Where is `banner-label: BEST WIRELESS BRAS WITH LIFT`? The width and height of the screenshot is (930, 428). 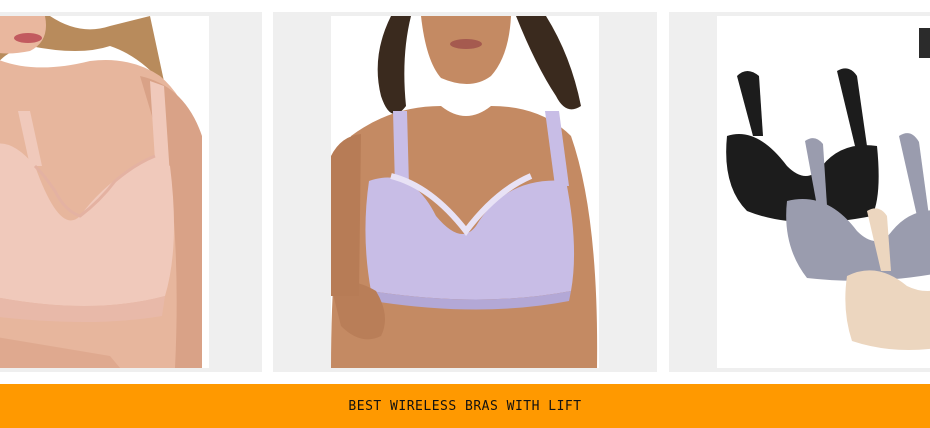 banner-label: BEST WIRELESS BRAS WITH LIFT is located at coordinates (465, 406).